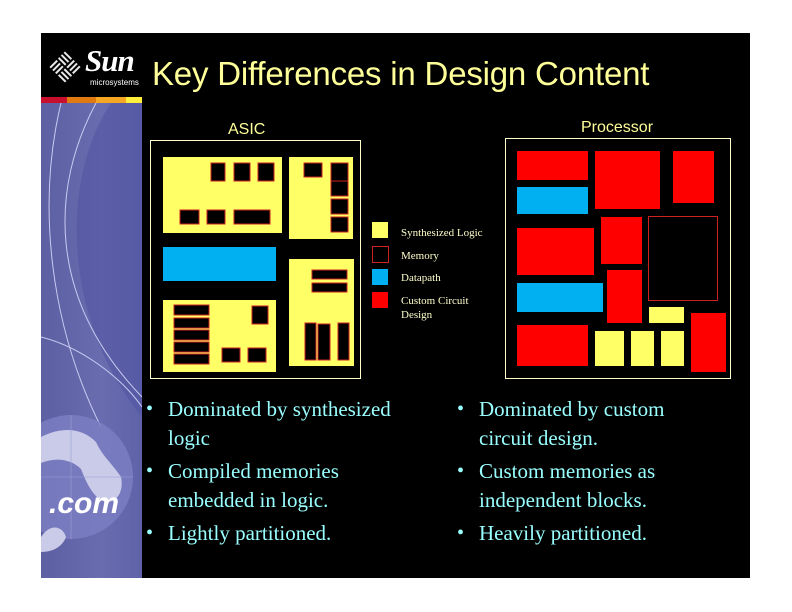  Describe the element at coordinates (242, 485) in the screenshot. I see `asic-bullet: • Compiled memories embedded in logic.` at that location.